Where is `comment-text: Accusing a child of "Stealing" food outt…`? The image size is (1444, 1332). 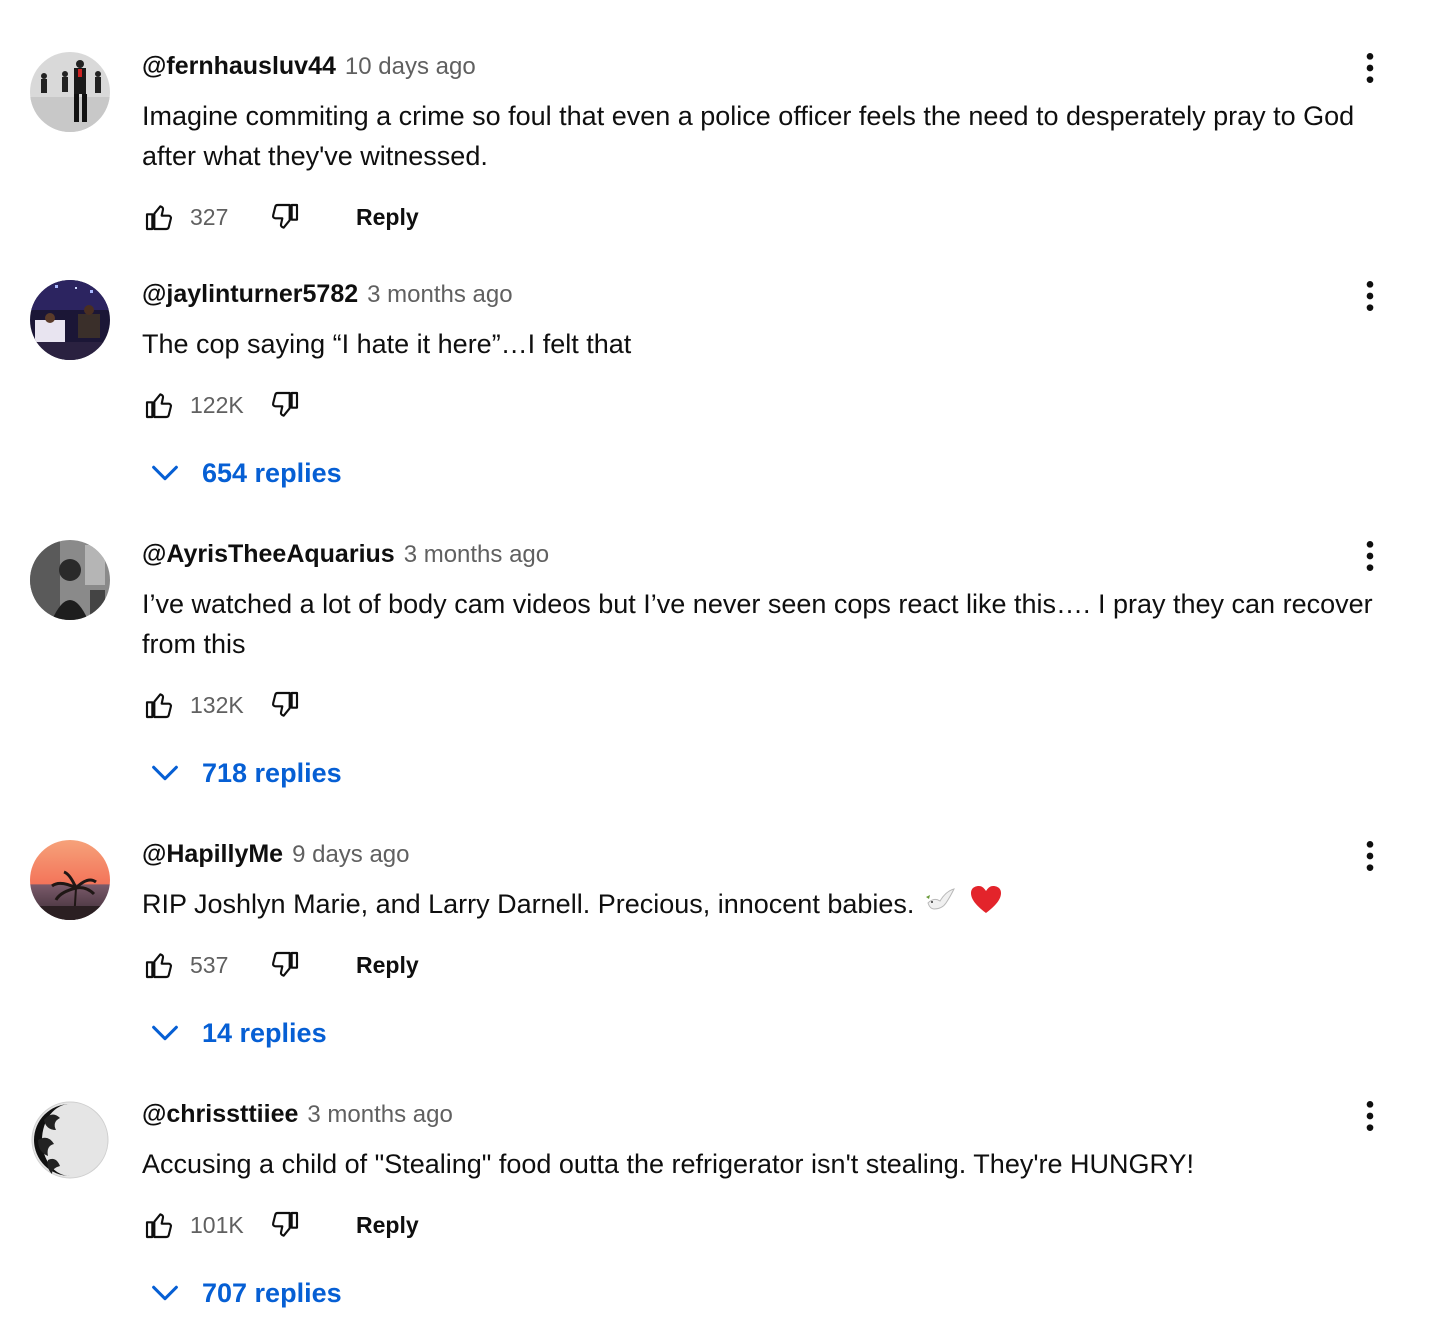
comment-text: Accusing a child of "Stealing" food outt… is located at coordinates (668, 1164).